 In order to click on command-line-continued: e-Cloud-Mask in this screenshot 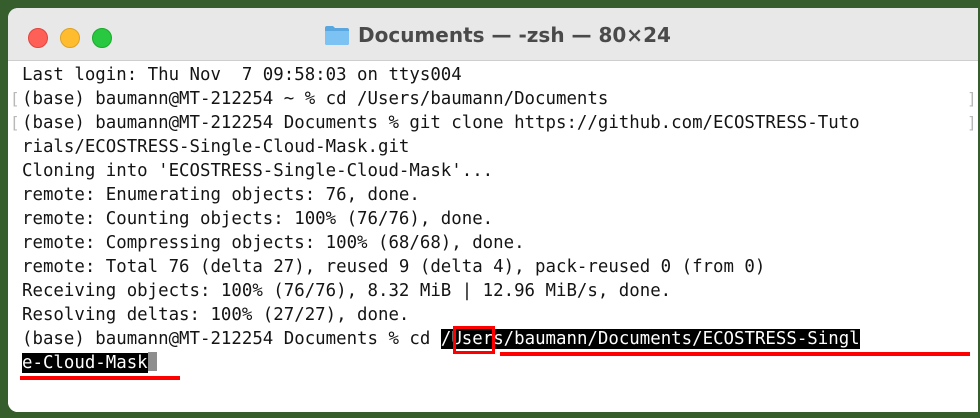, I will do `click(89, 363)`.